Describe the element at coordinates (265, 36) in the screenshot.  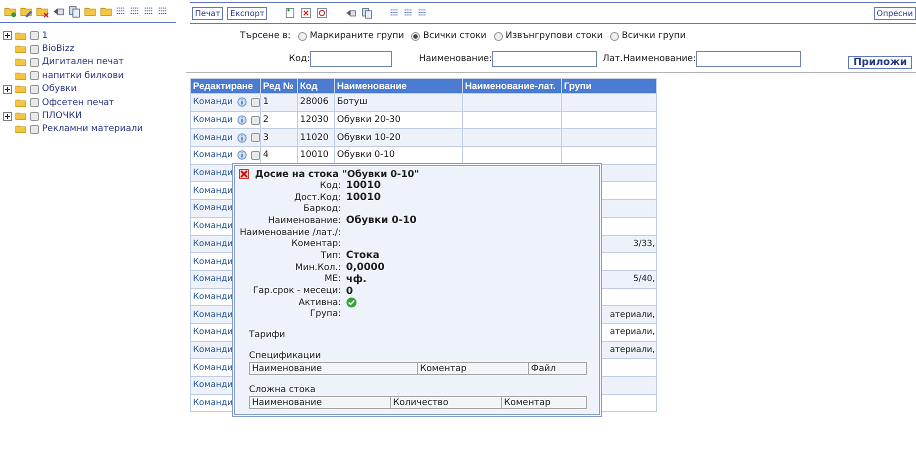
I see `search-label: Търсене в:` at that location.